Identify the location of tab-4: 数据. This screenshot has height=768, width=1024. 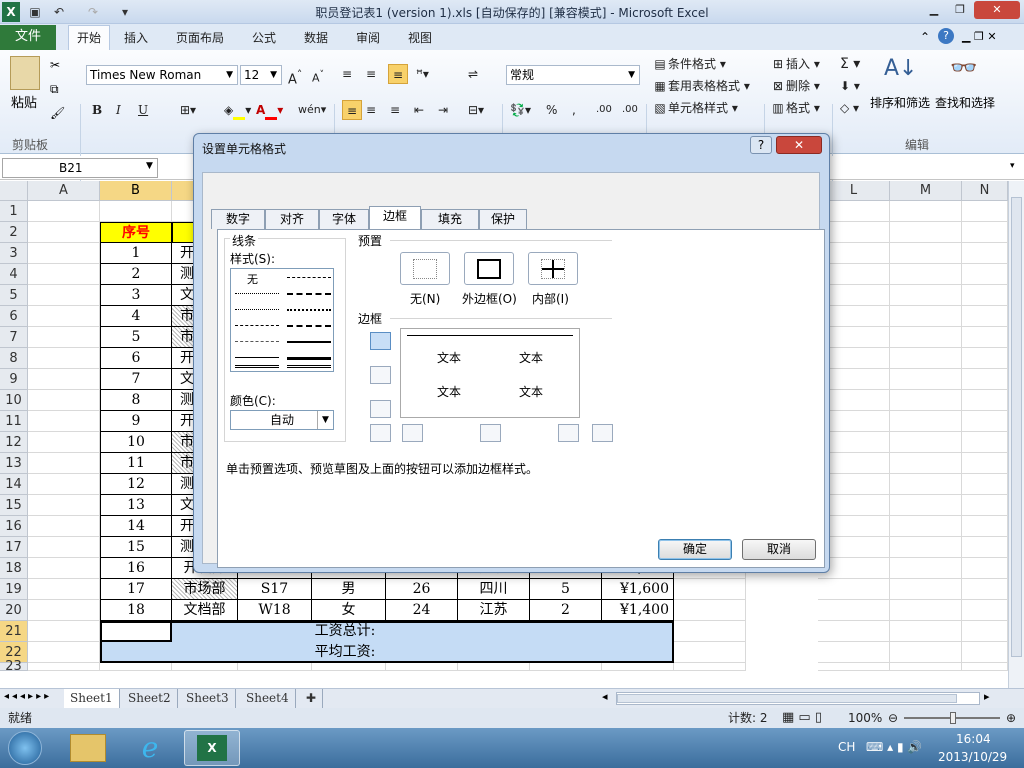
(316, 37).